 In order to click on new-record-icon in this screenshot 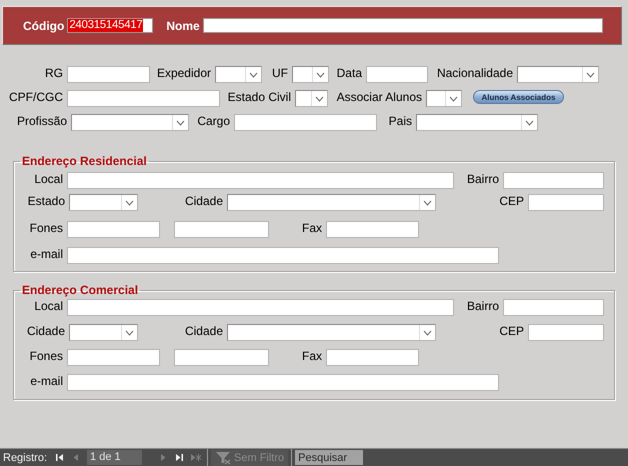, I will do `click(196, 457)`.